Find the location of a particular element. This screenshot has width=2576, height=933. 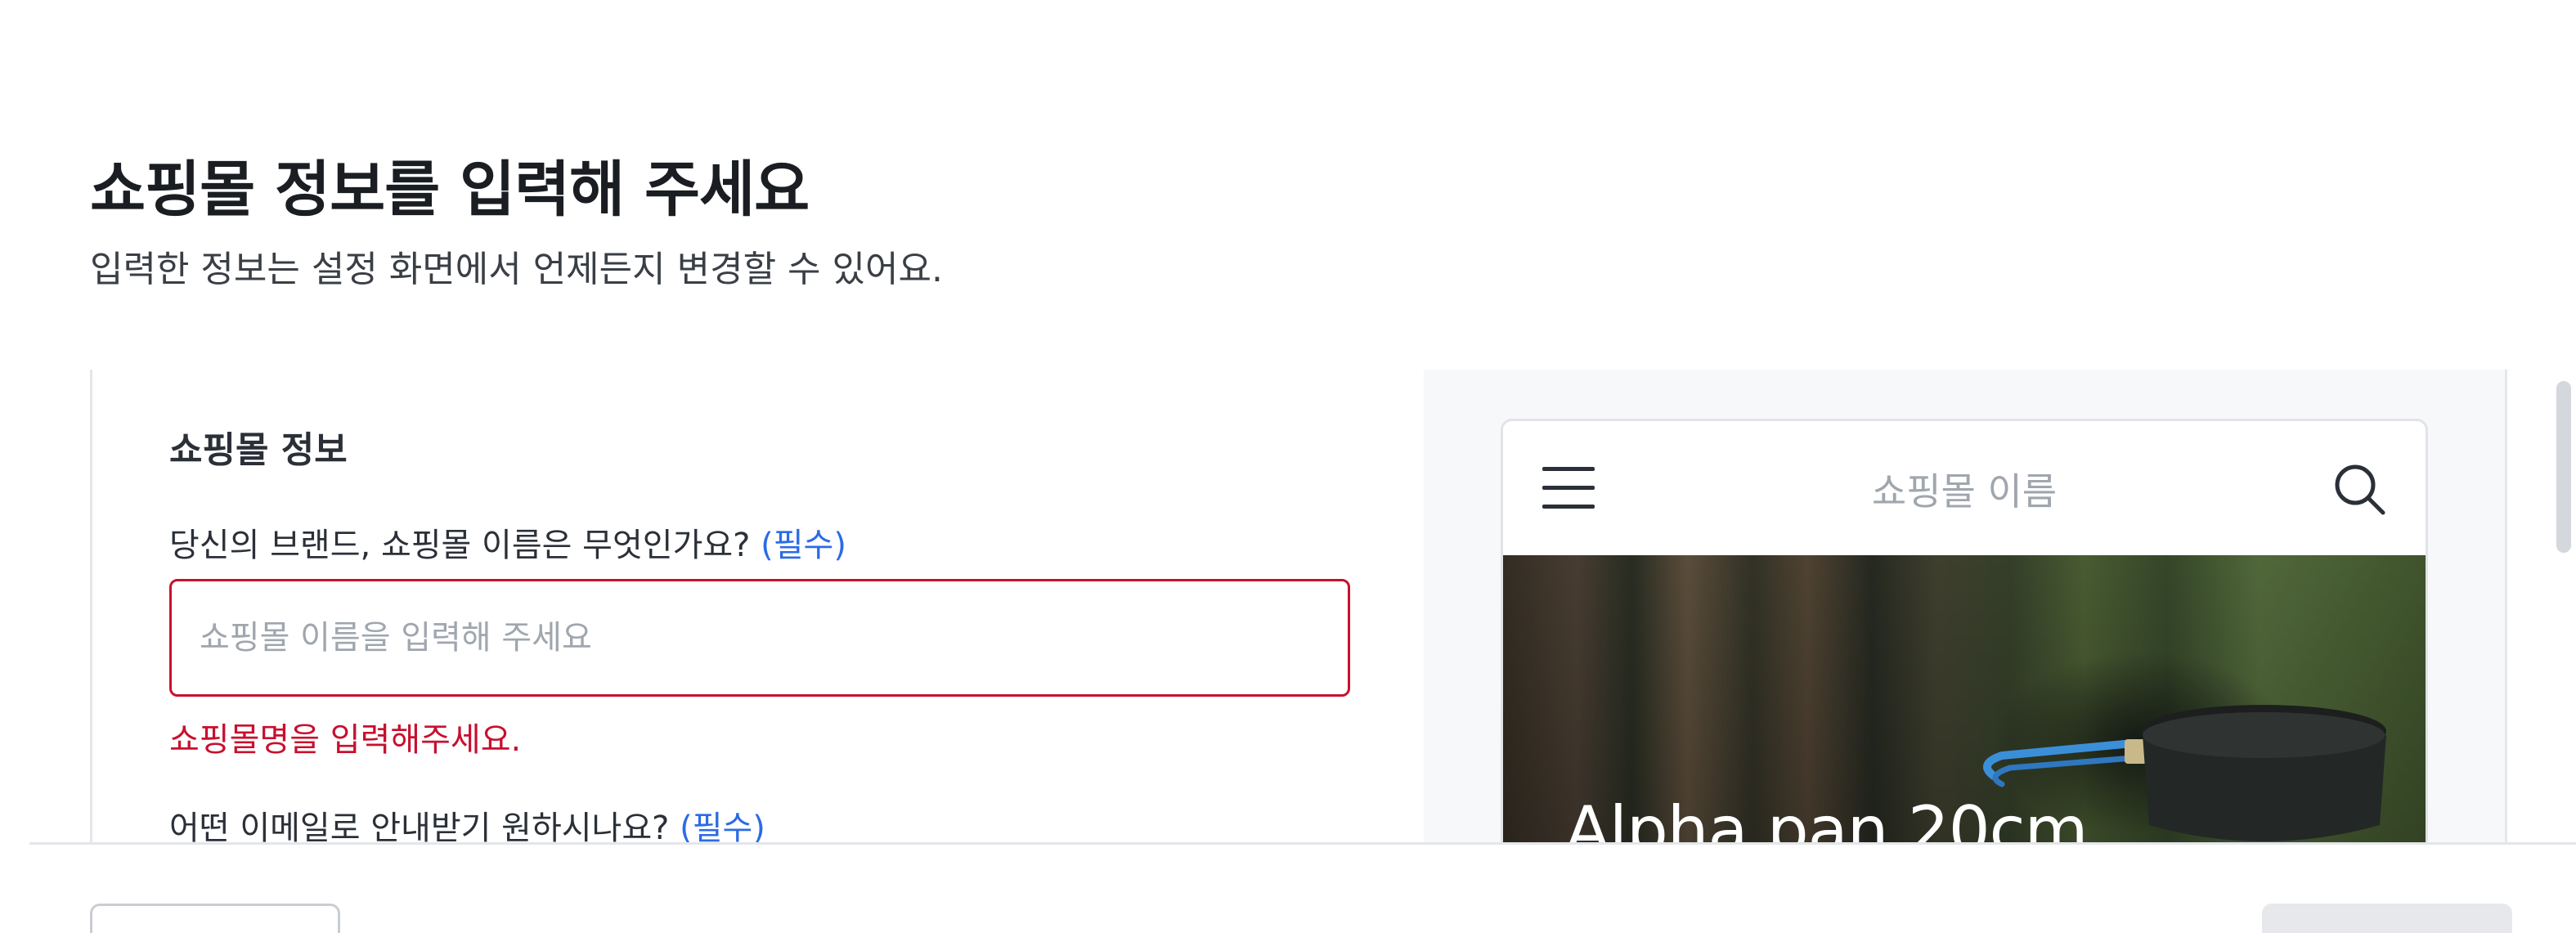

shop-name-error: 쇼핑몰명을 입력해주세요. is located at coordinates (345, 740).